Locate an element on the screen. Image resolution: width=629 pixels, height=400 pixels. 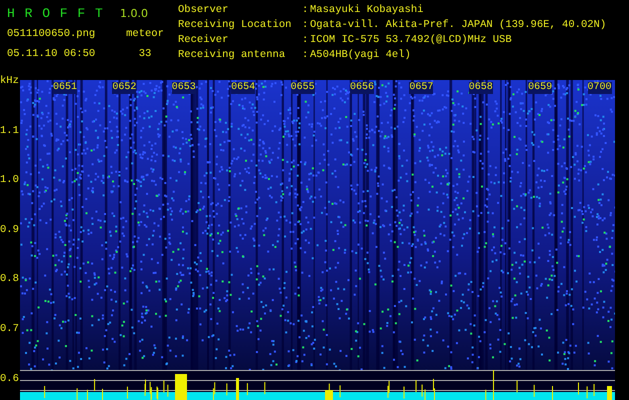
app-title: H R O F F T is located at coordinates (55, 14).